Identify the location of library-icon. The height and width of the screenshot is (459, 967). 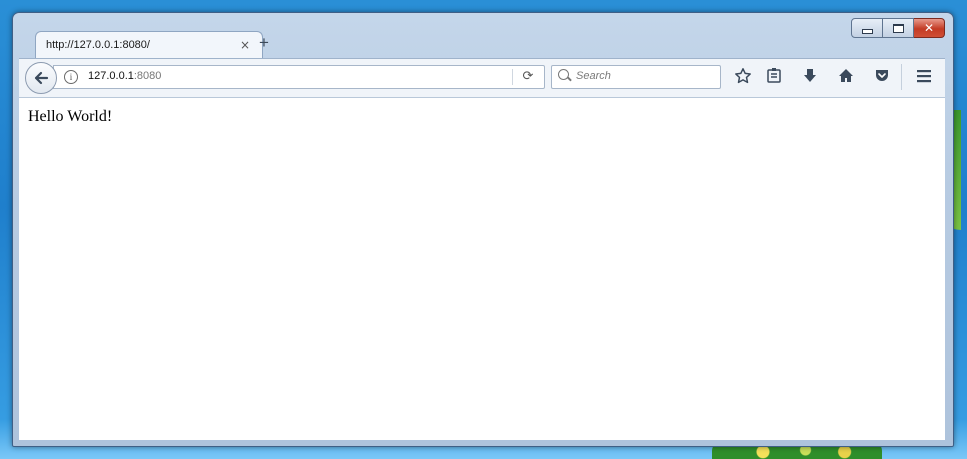
(774, 77).